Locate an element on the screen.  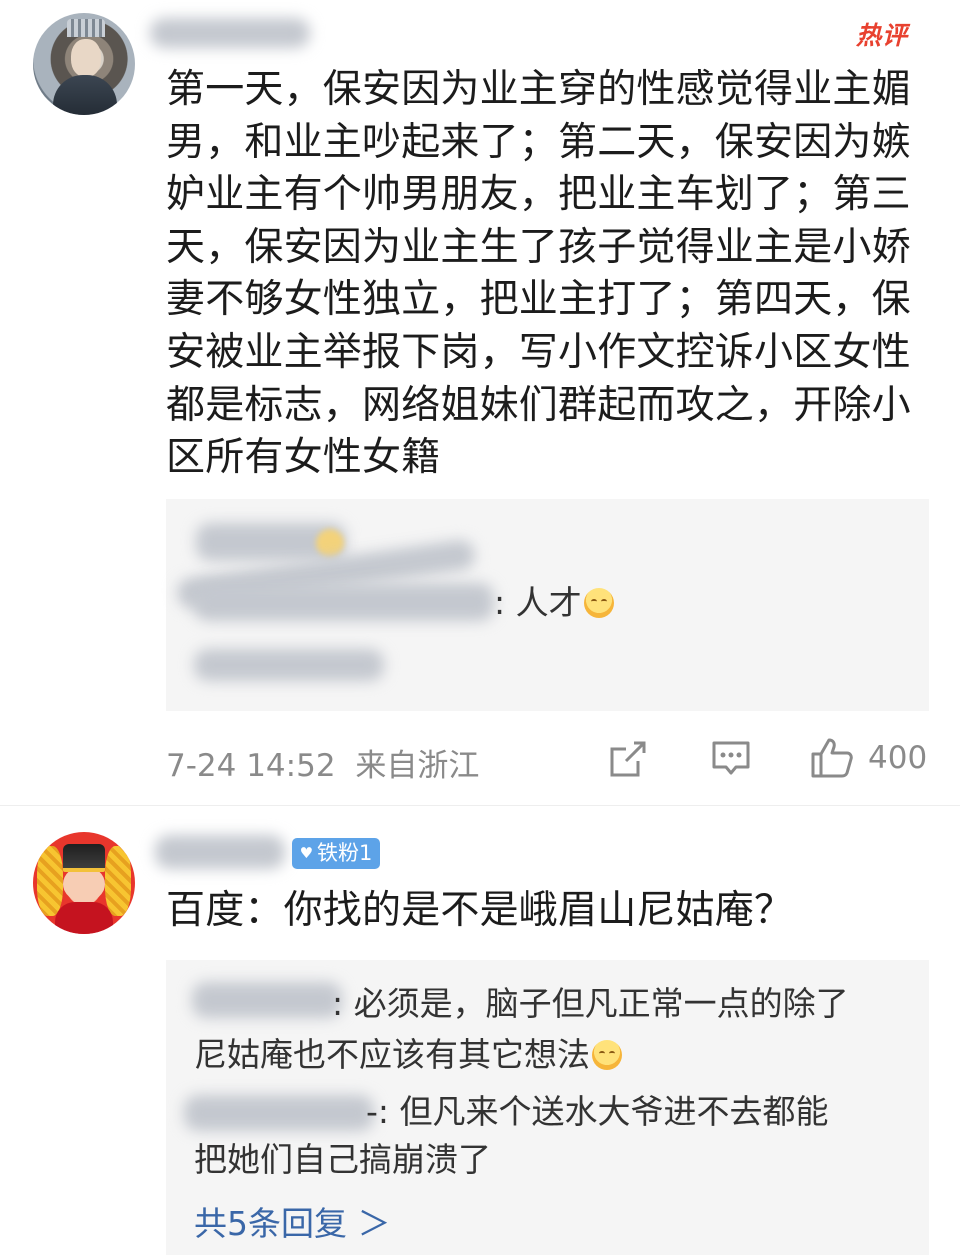
share-icon is located at coordinates (628, 761).